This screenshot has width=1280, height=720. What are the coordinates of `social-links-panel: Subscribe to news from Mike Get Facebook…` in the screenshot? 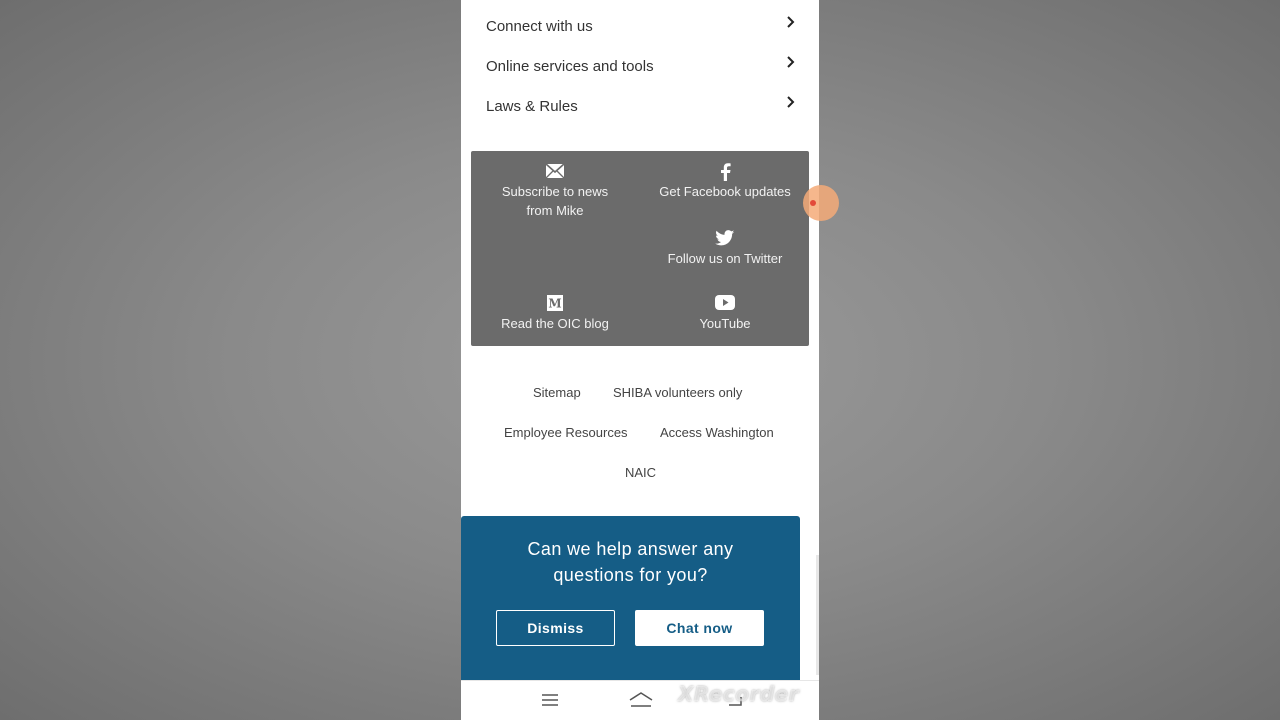 It's located at (640, 248).